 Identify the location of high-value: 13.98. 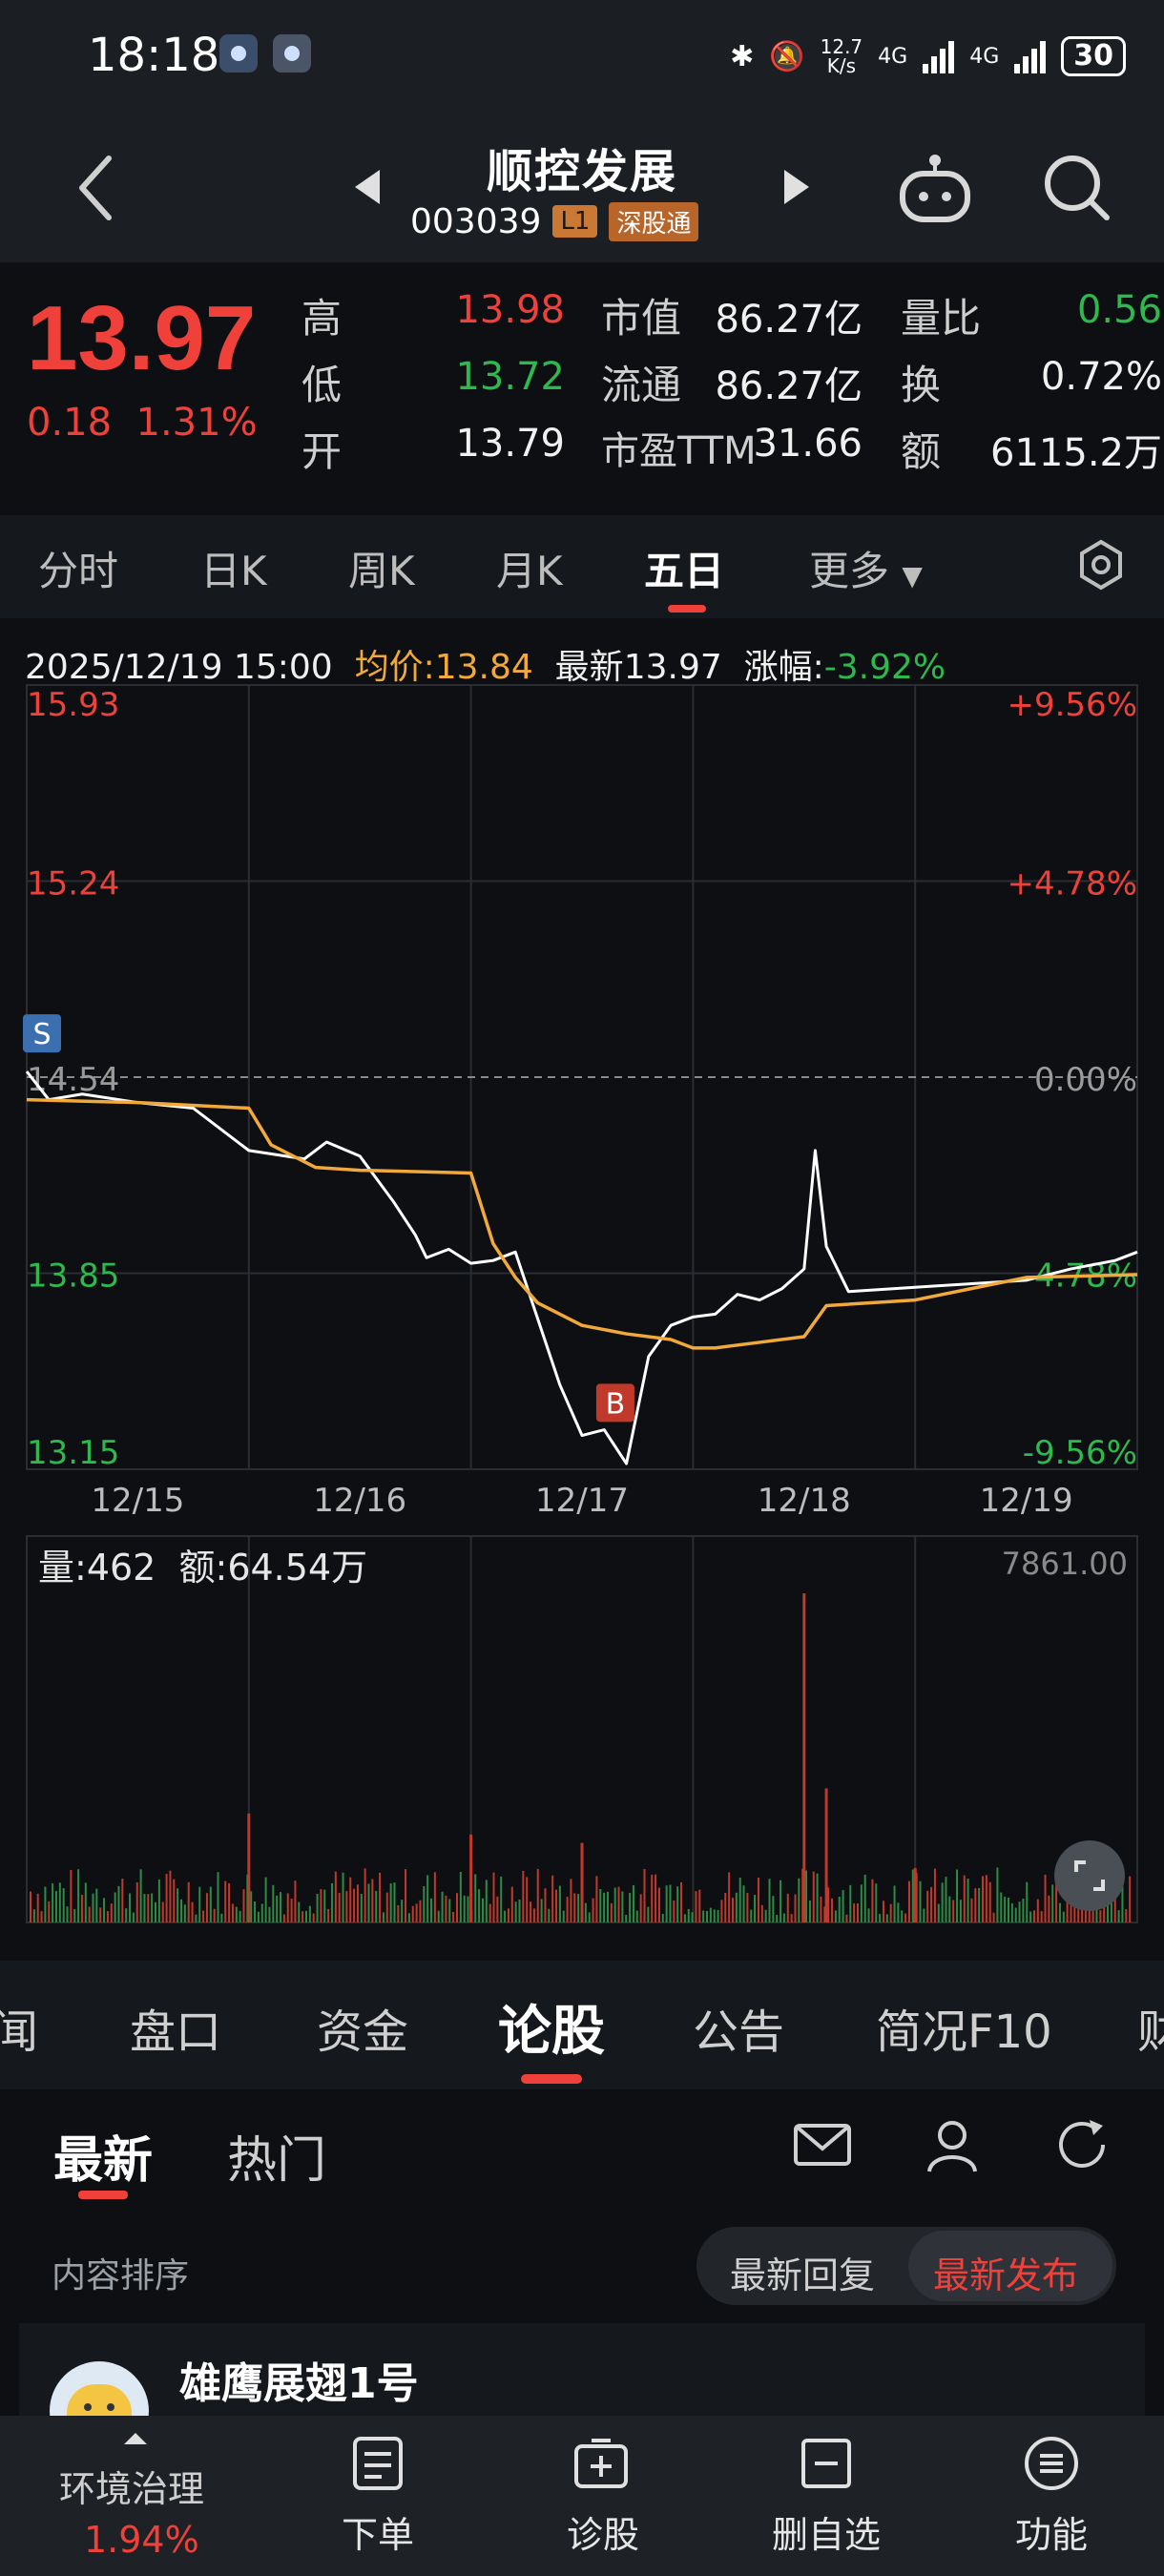
(510, 310).